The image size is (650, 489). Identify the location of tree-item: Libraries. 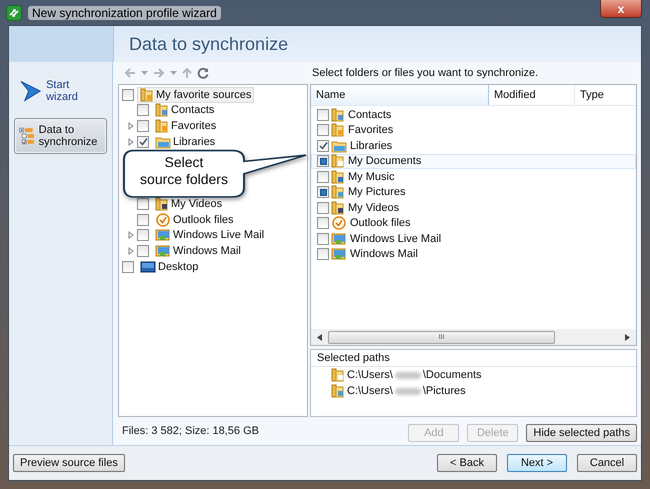
(185, 142).